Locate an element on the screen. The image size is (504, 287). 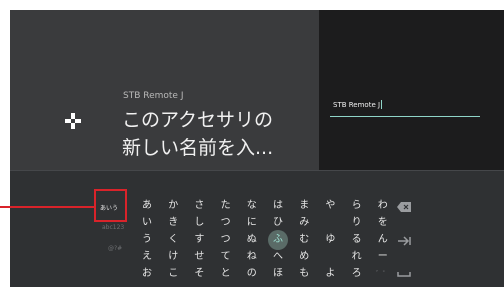
kana-key: て is located at coordinates (226, 257).